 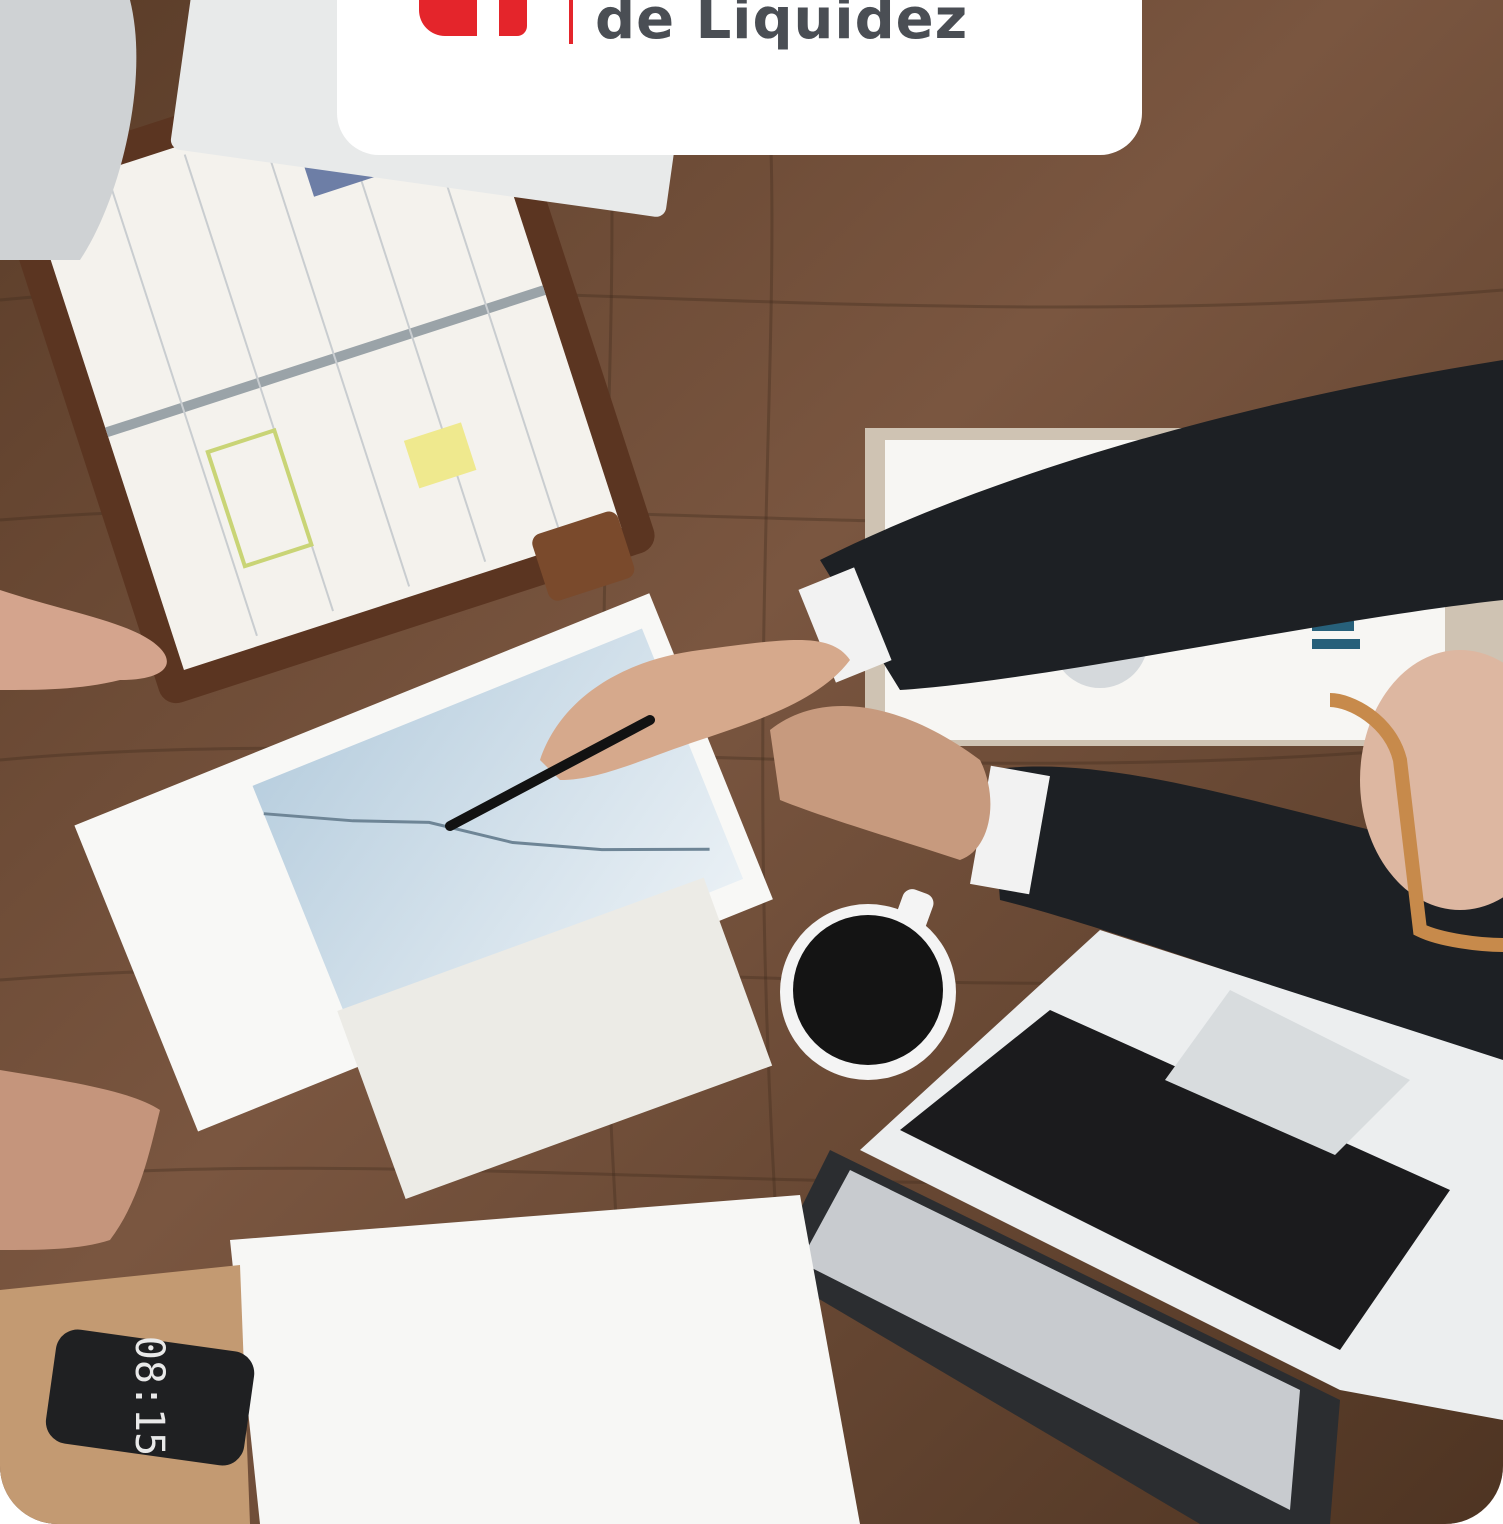 I want to click on logo-card: de Liquidez, so click(x=739, y=77).